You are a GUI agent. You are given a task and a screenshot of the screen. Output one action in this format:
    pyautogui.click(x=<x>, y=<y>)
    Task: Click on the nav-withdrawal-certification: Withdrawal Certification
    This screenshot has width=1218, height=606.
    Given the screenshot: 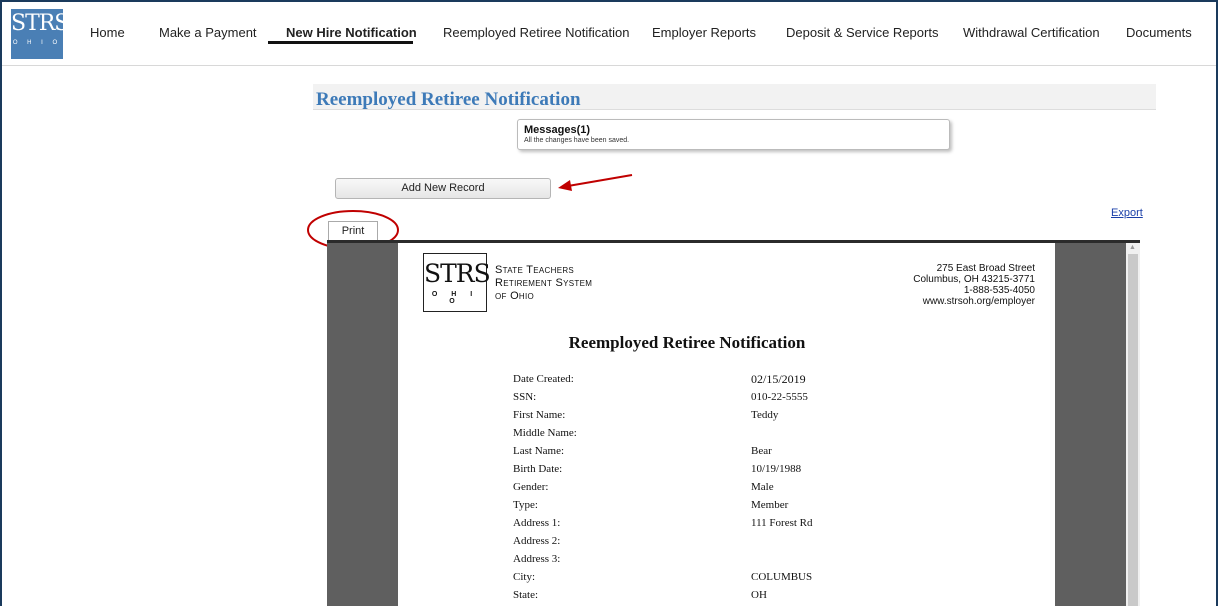 What is the action you would take?
    pyautogui.click(x=1031, y=32)
    